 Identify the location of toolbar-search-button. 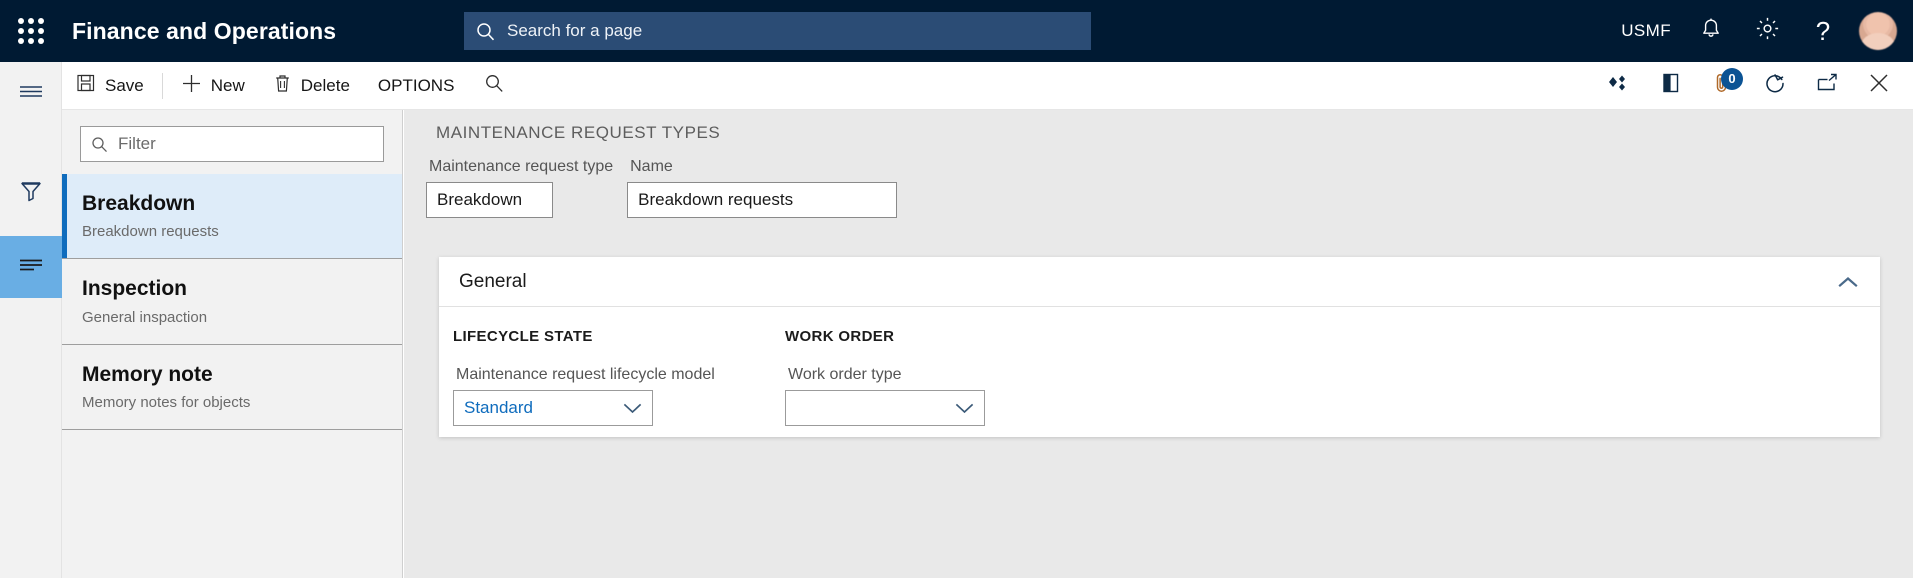
(494, 85).